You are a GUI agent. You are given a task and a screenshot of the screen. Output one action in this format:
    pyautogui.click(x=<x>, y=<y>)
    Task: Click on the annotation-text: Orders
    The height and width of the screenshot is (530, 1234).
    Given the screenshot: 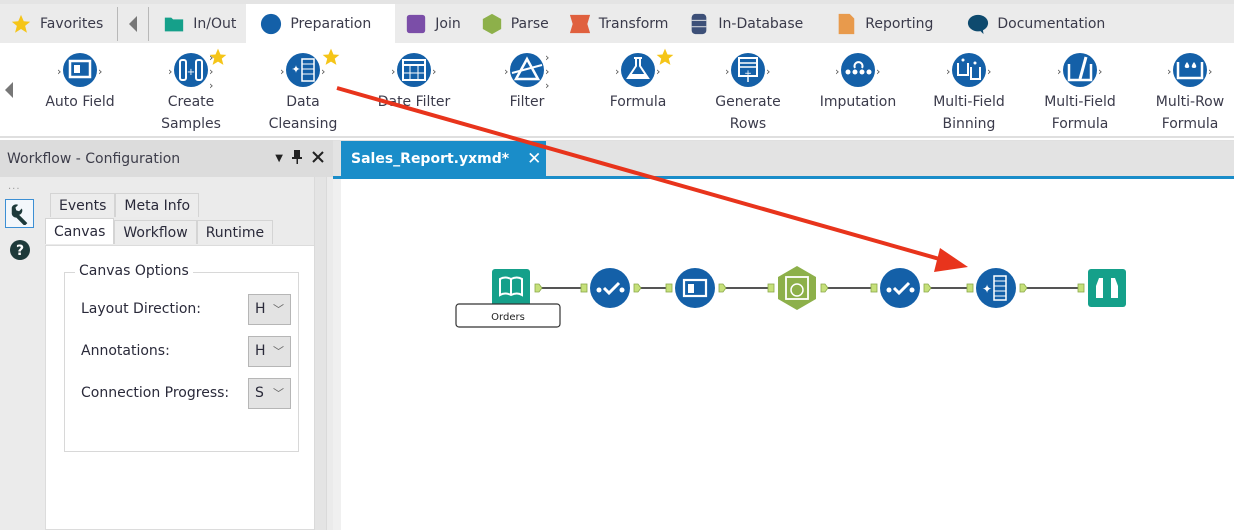 What is the action you would take?
    pyautogui.click(x=508, y=317)
    